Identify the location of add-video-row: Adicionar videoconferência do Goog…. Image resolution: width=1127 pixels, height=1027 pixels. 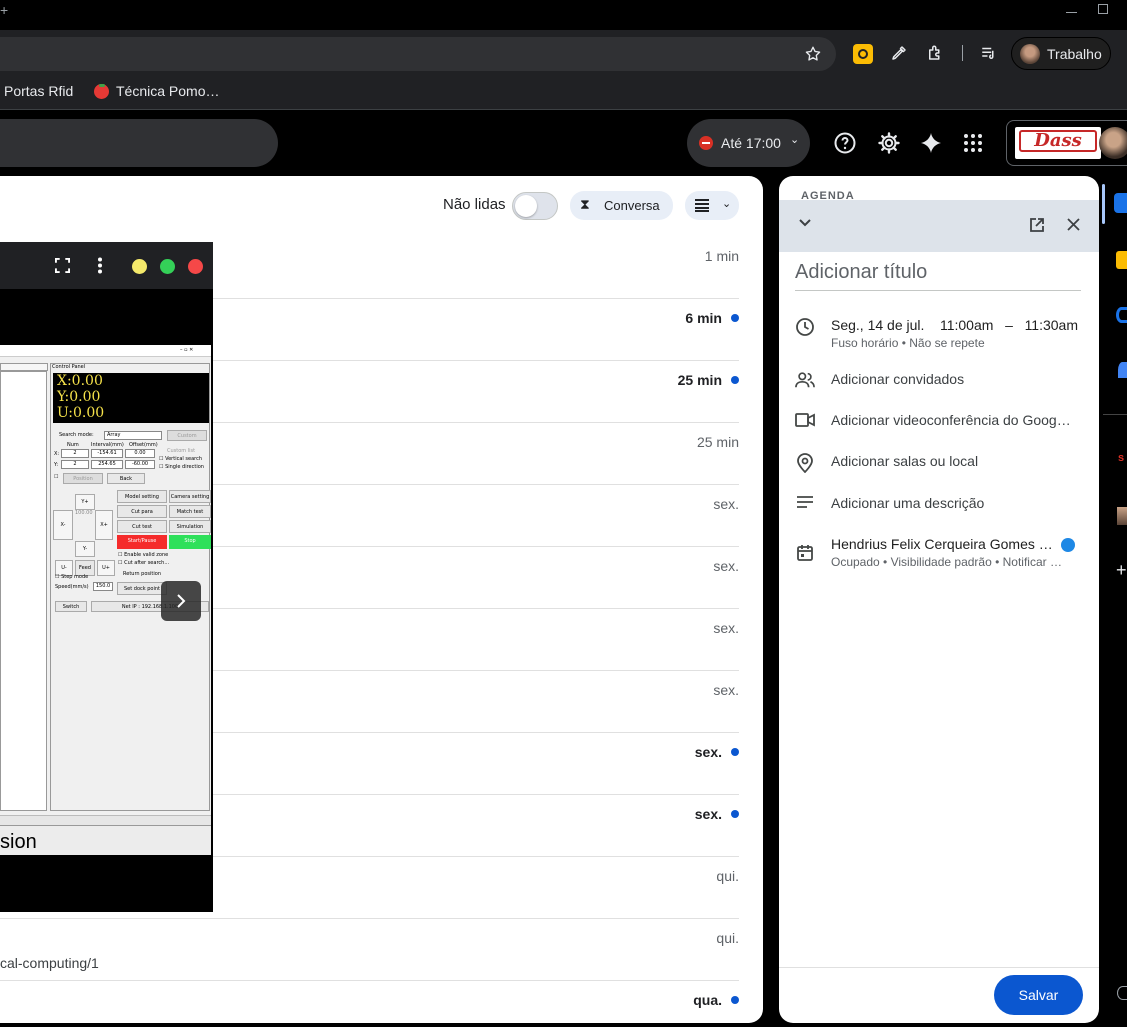
(939, 420).